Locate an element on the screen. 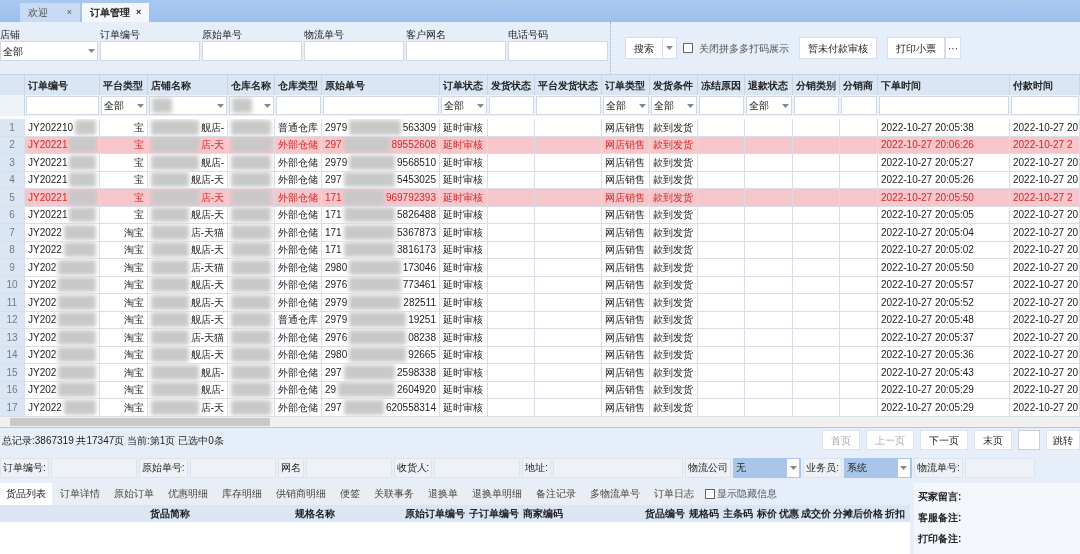  column-header: 下单时间 is located at coordinates (901, 85).